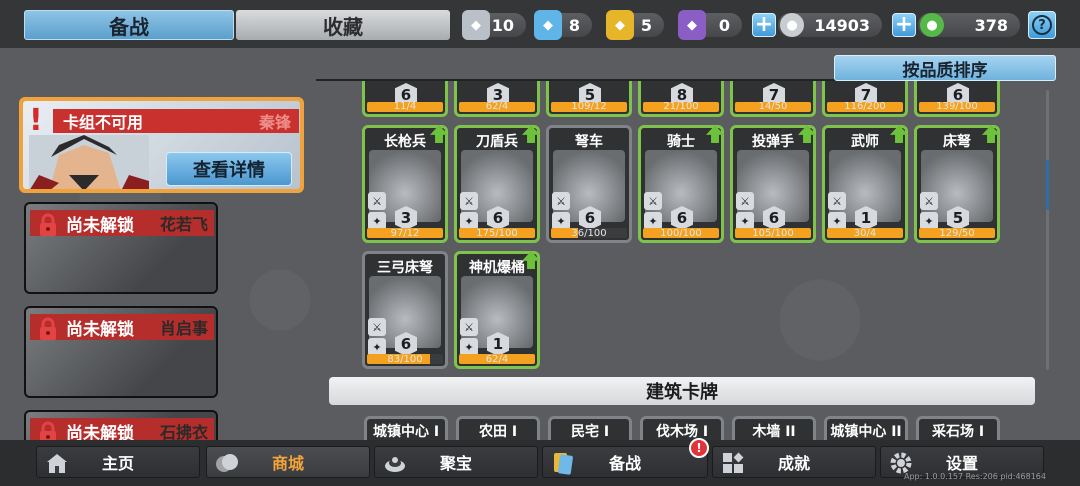  Describe the element at coordinates (563, 25) in the screenshot. I see `resource-blue-crystal: ◆ 8` at that location.